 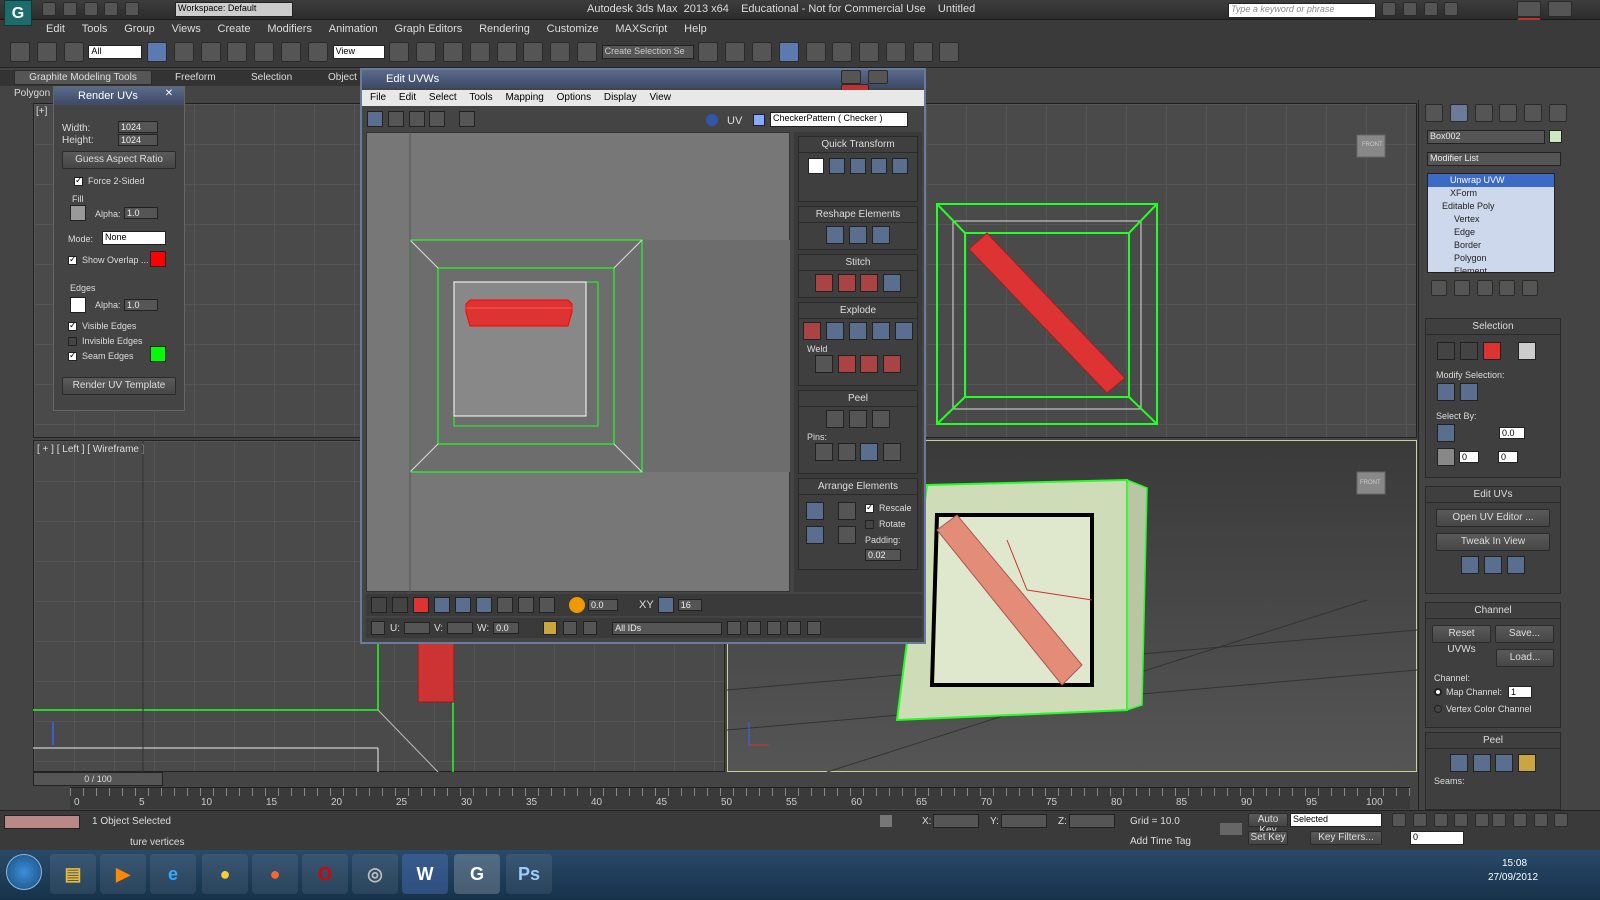 I want to click on next-frame-icon, so click(x=1461, y=820).